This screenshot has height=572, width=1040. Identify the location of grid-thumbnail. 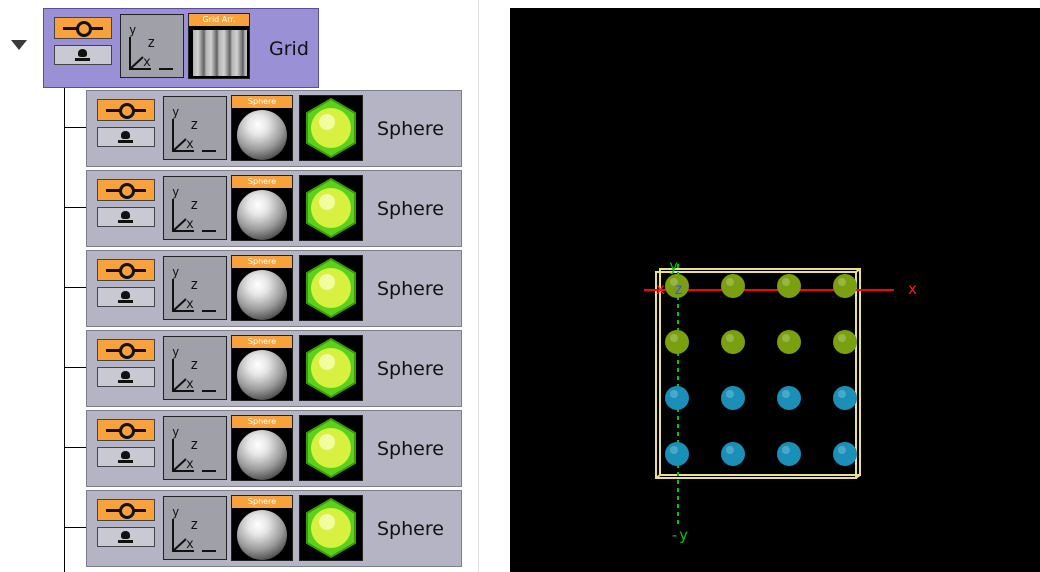
(220, 53).